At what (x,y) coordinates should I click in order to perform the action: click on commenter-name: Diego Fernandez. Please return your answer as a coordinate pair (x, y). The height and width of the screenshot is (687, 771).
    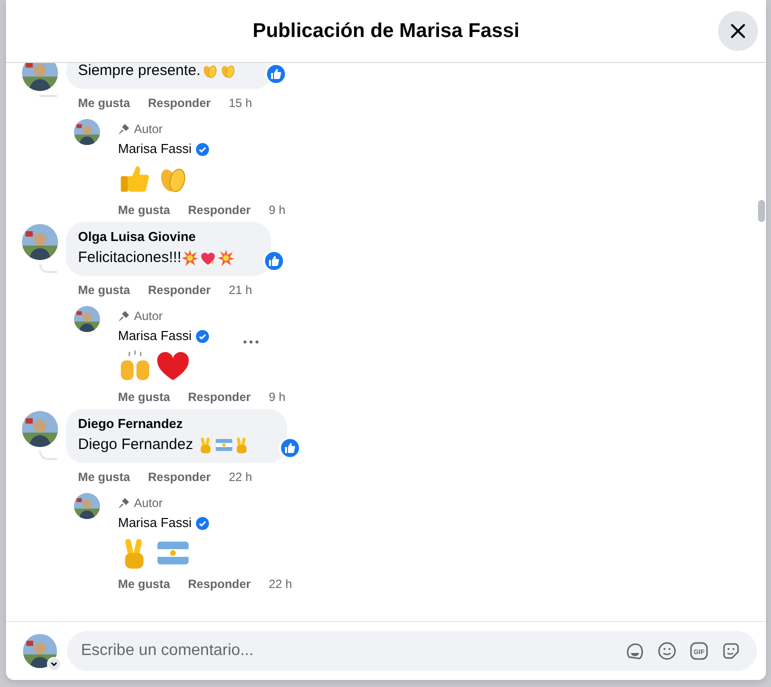
    Looking at the image, I should click on (165, 424).